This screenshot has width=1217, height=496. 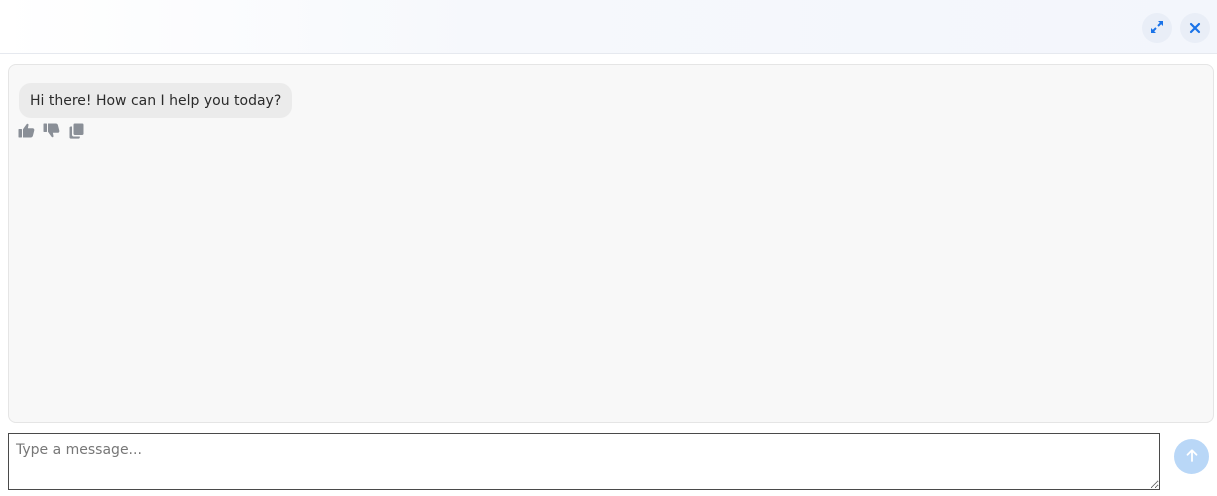 I want to click on message-input, so click(x=584, y=461).